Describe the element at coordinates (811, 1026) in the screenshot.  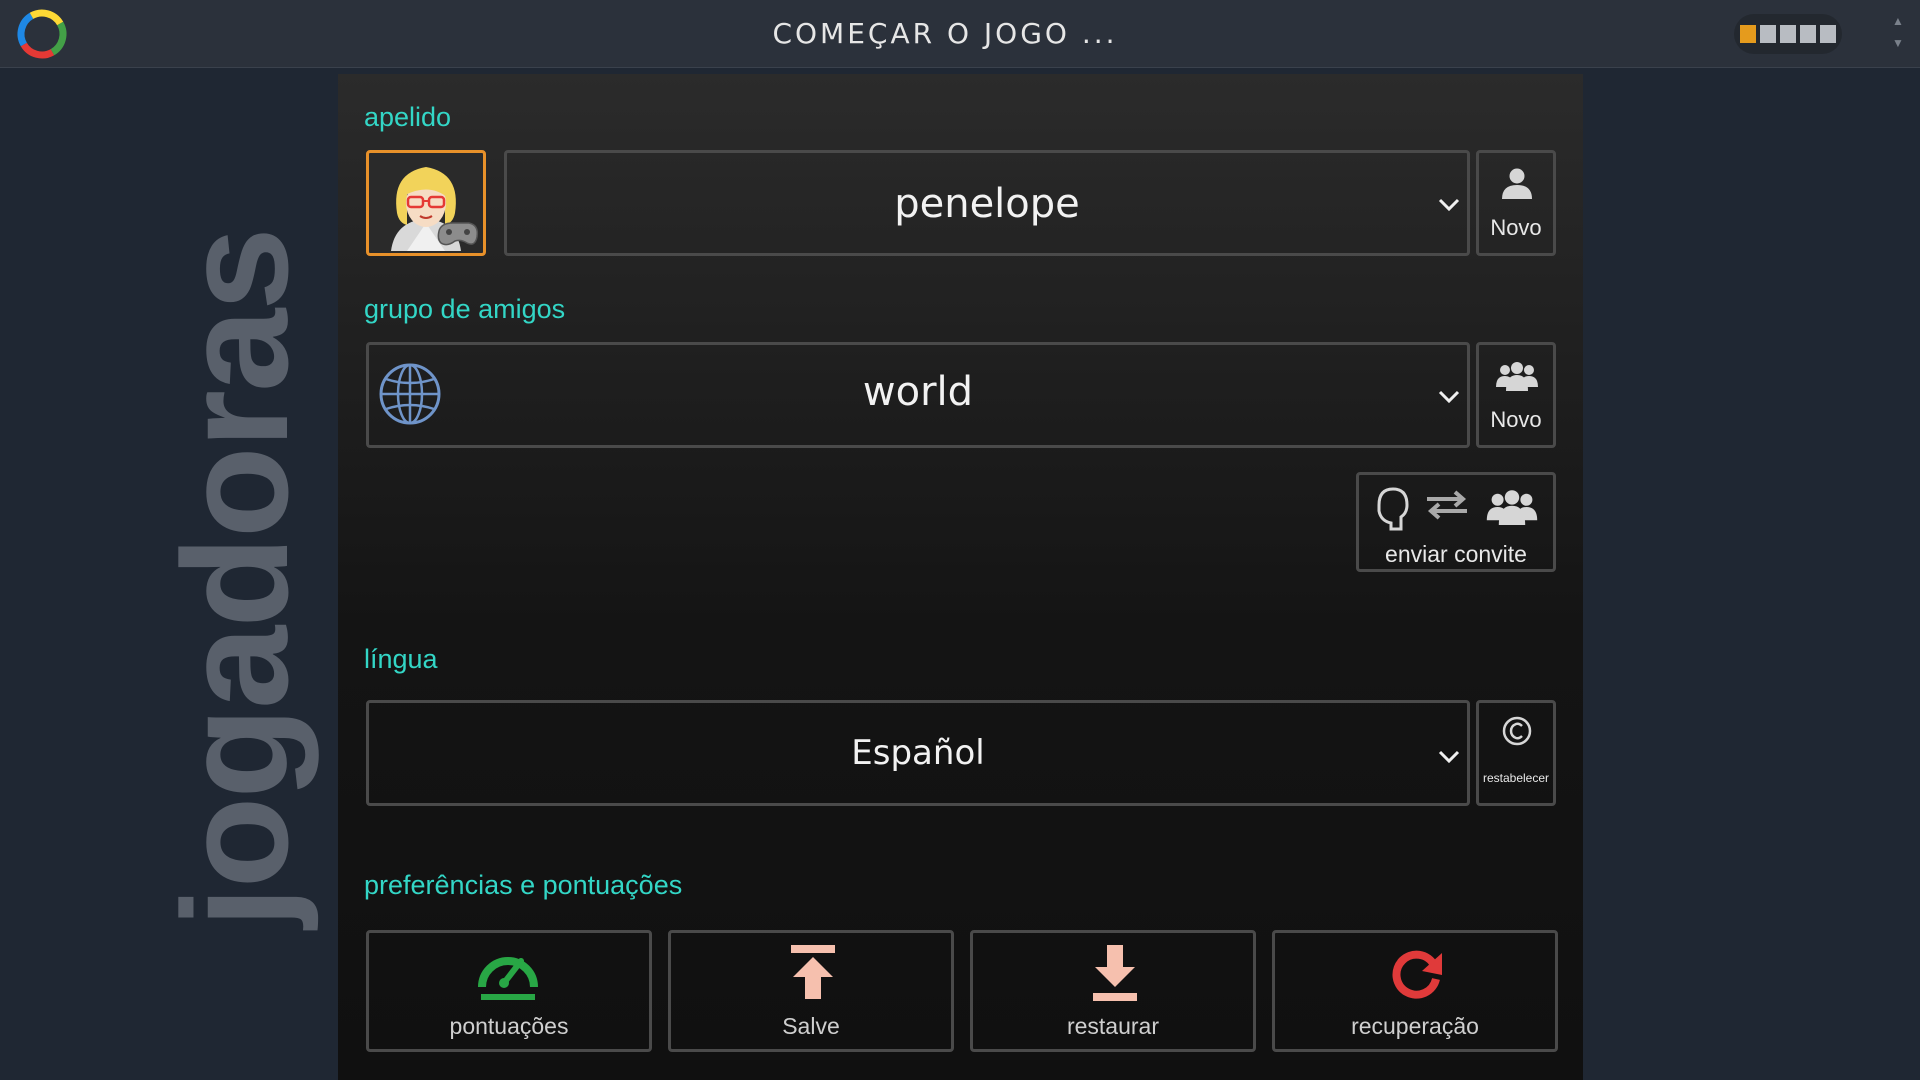
I see `save-label: Salve` at that location.